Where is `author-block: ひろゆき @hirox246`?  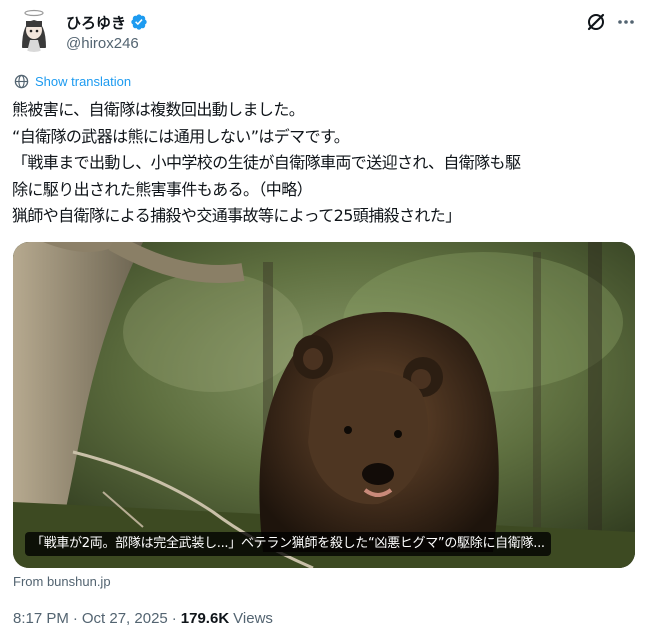
author-block: ひろゆき @hirox246 is located at coordinates (107, 32).